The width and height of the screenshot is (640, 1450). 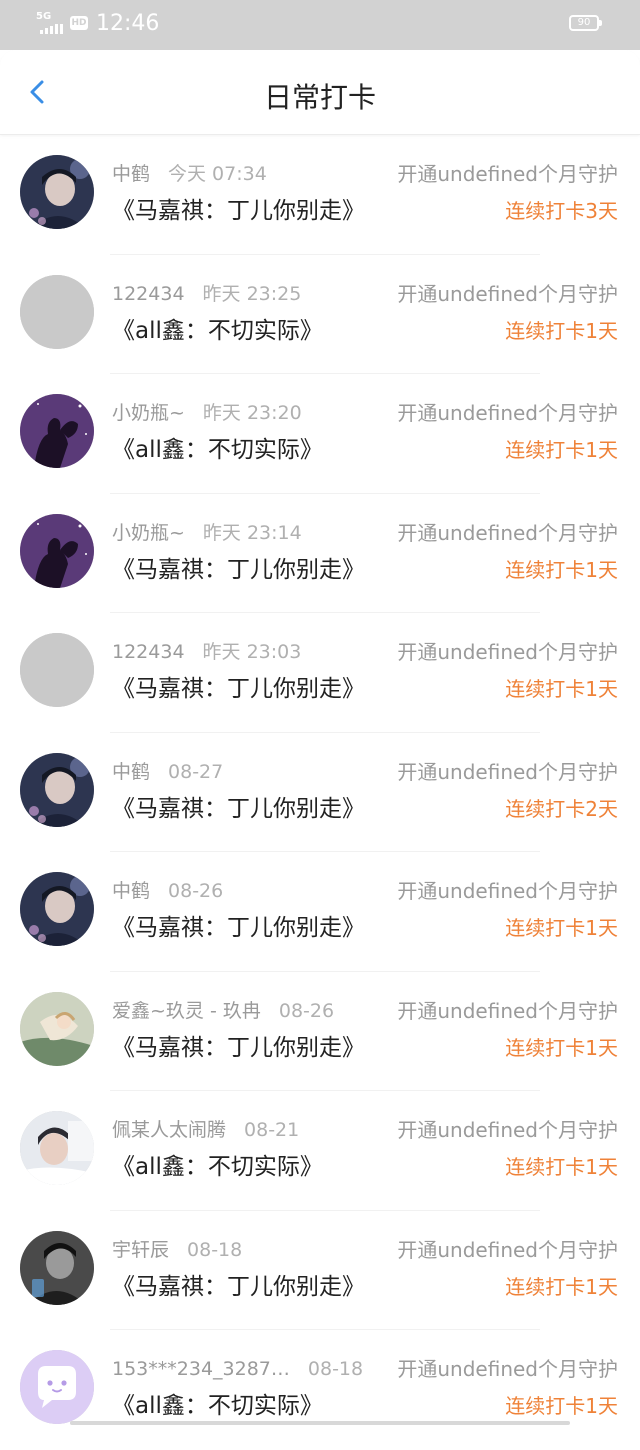 I want to click on checkin-time: 08-21, so click(x=272, y=1130).